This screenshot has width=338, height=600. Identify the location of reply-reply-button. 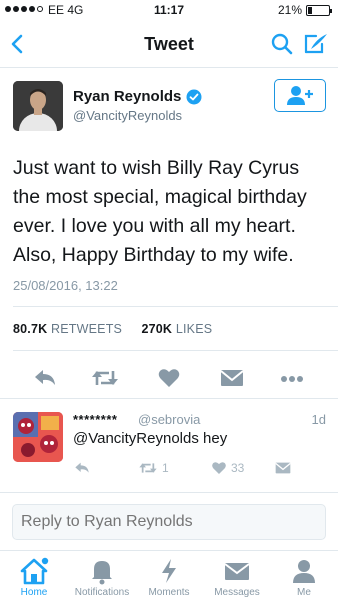
(82, 468).